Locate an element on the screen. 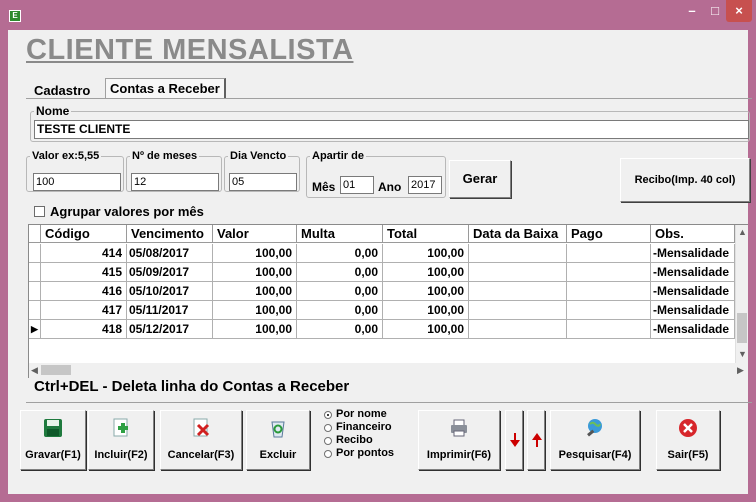 This screenshot has width=756, height=502. imprimir-button: Imprimir(F6) is located at coordinates (459, 440).